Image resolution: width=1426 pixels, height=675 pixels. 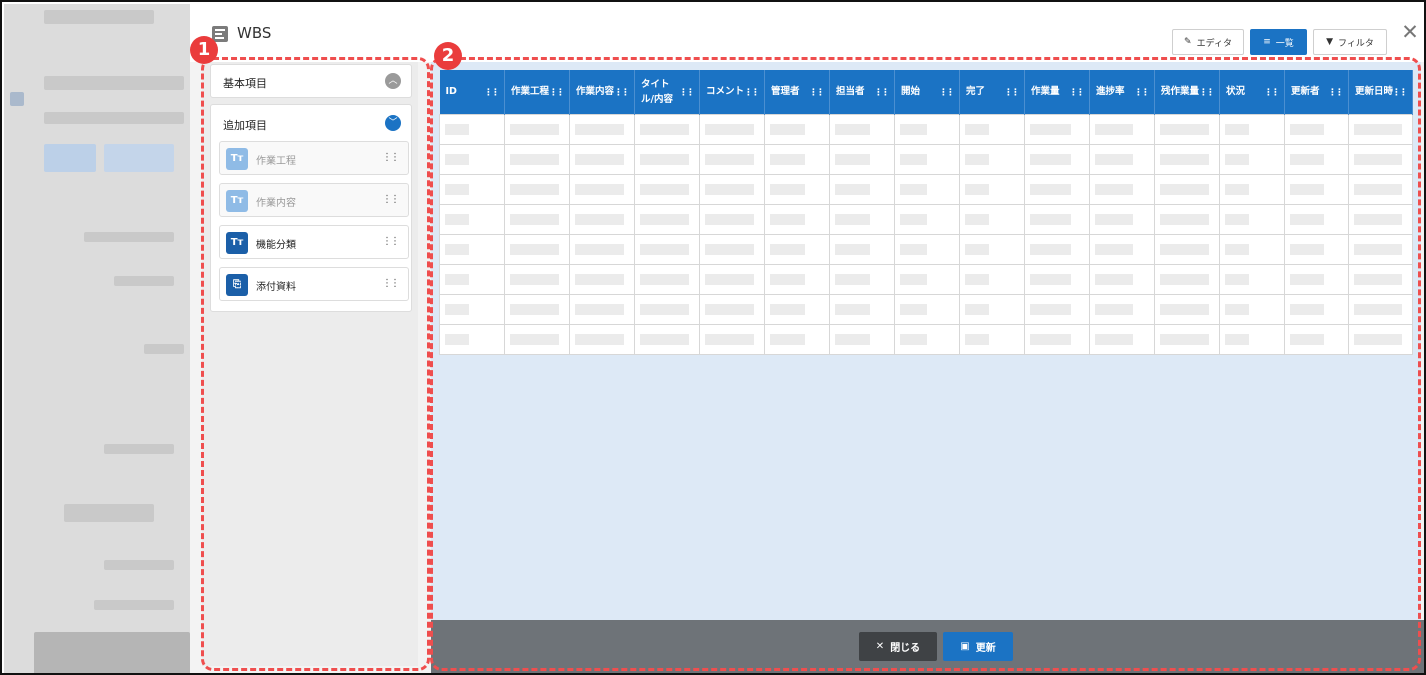 I want to click on dialog-header: WBS ✎ エディタ ≡ 一覧 ▼ フィルタ ✕, so click(x=807, y=33).